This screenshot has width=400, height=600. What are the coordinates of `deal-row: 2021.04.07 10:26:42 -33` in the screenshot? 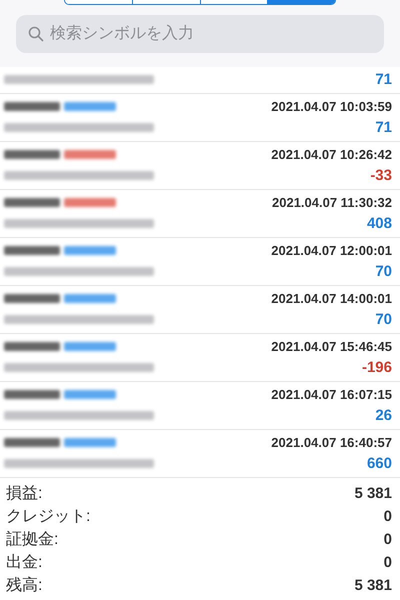 It's located at (200, 165).